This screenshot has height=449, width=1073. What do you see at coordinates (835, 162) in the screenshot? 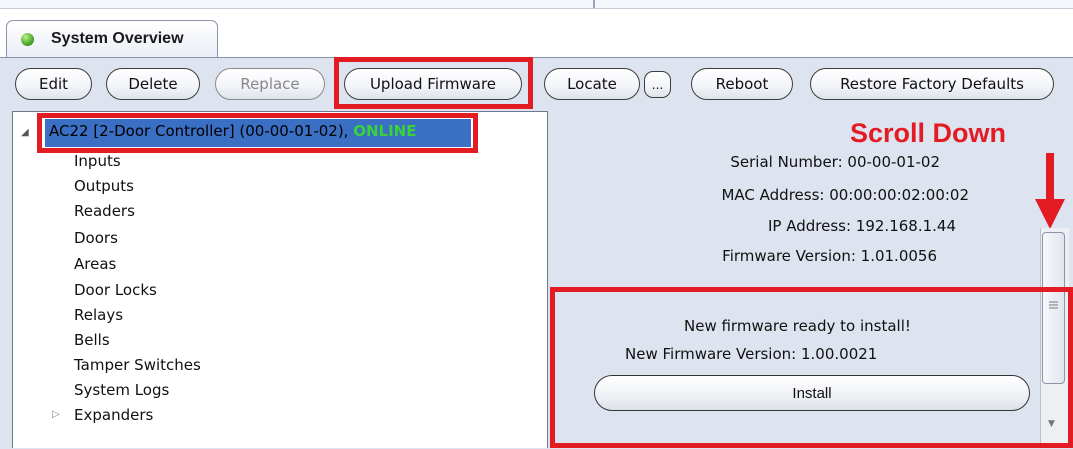
I see `serial-number: Serial Number: 00-00-01-02` at bounding box center [835, 162].